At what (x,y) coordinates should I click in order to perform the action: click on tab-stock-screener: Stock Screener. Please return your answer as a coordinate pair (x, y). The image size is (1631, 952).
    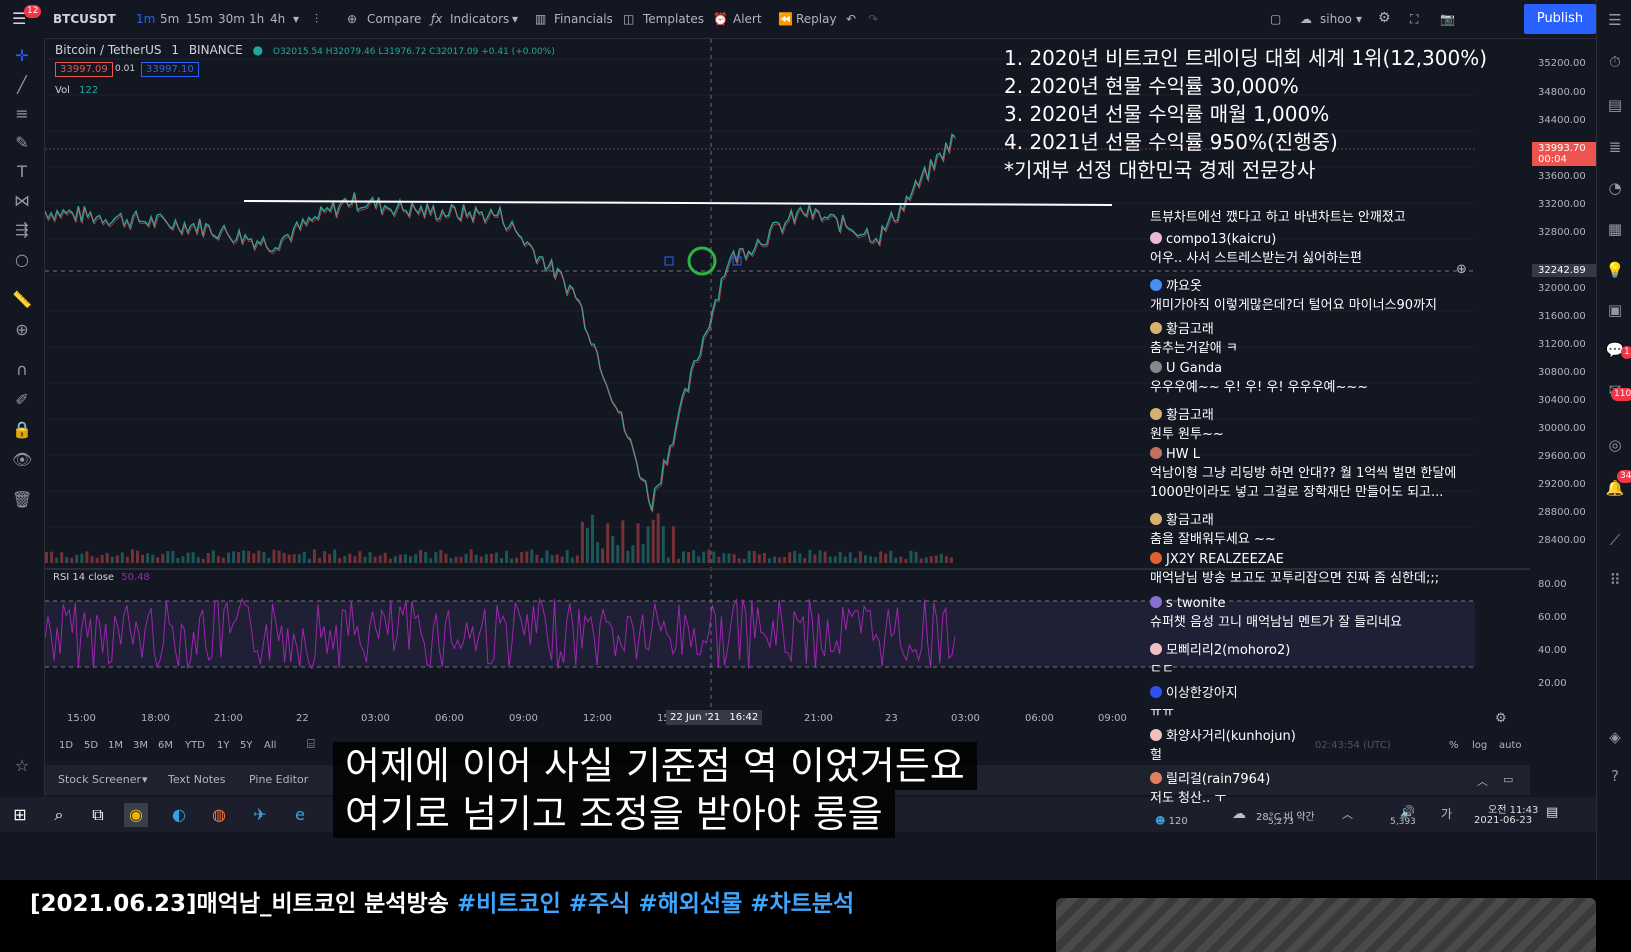
    Looking at the image, I should click on (99, 779).